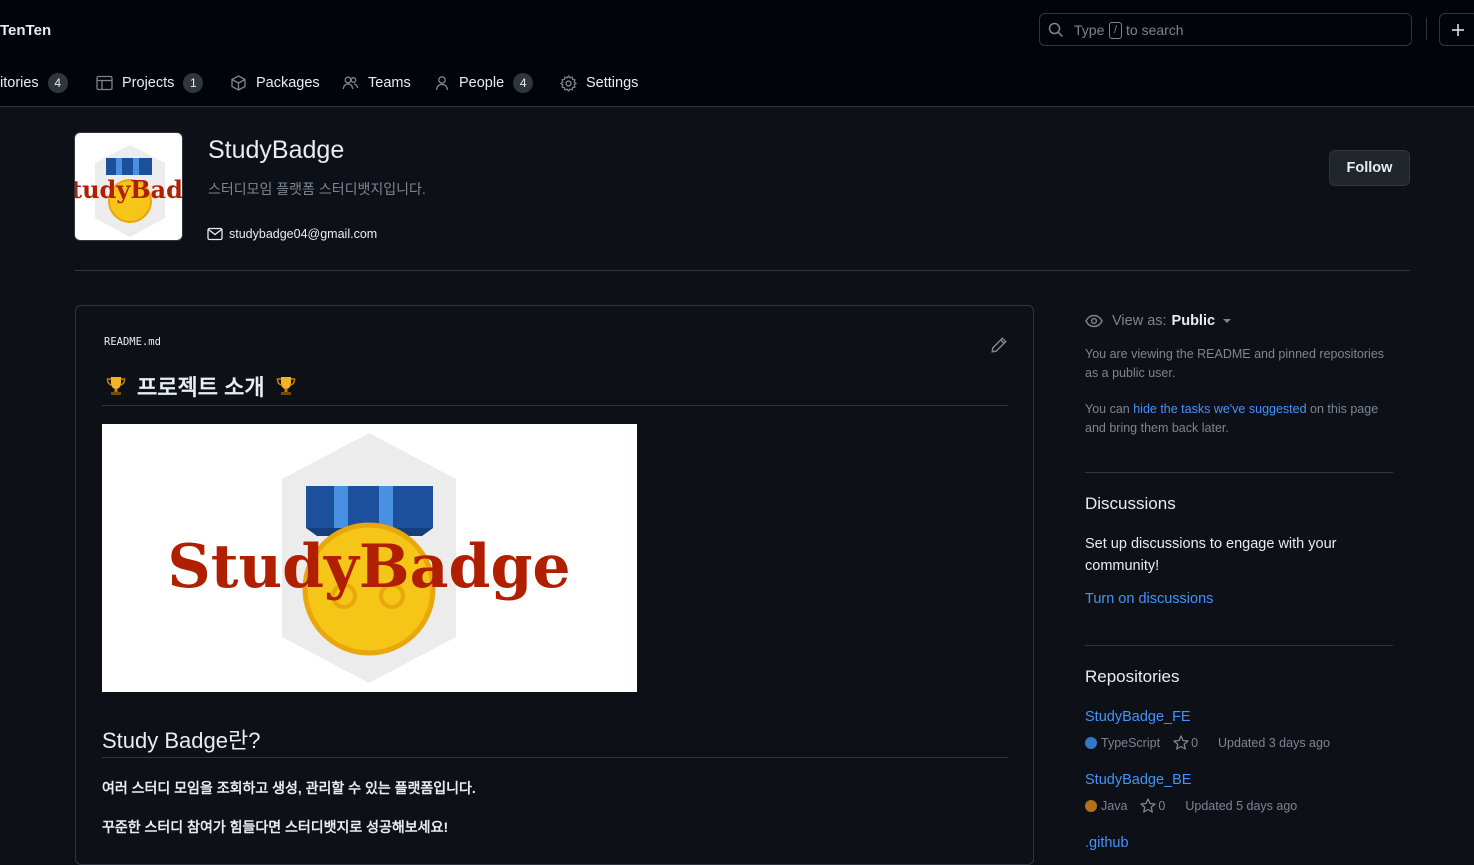 The image size is (1474, 865). Describe the element at coordinates (276, 150) in the screenshot. I see `org-title: StudyBadge` at that location.